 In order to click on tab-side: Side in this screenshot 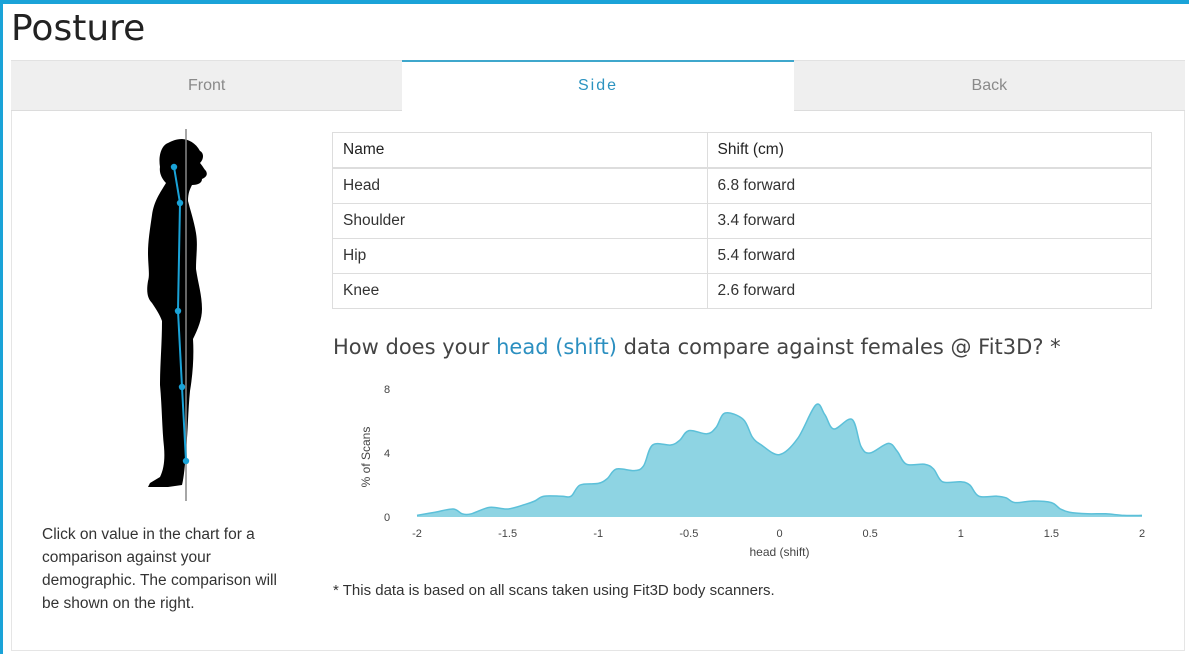, I will do `click(598, 85)`.